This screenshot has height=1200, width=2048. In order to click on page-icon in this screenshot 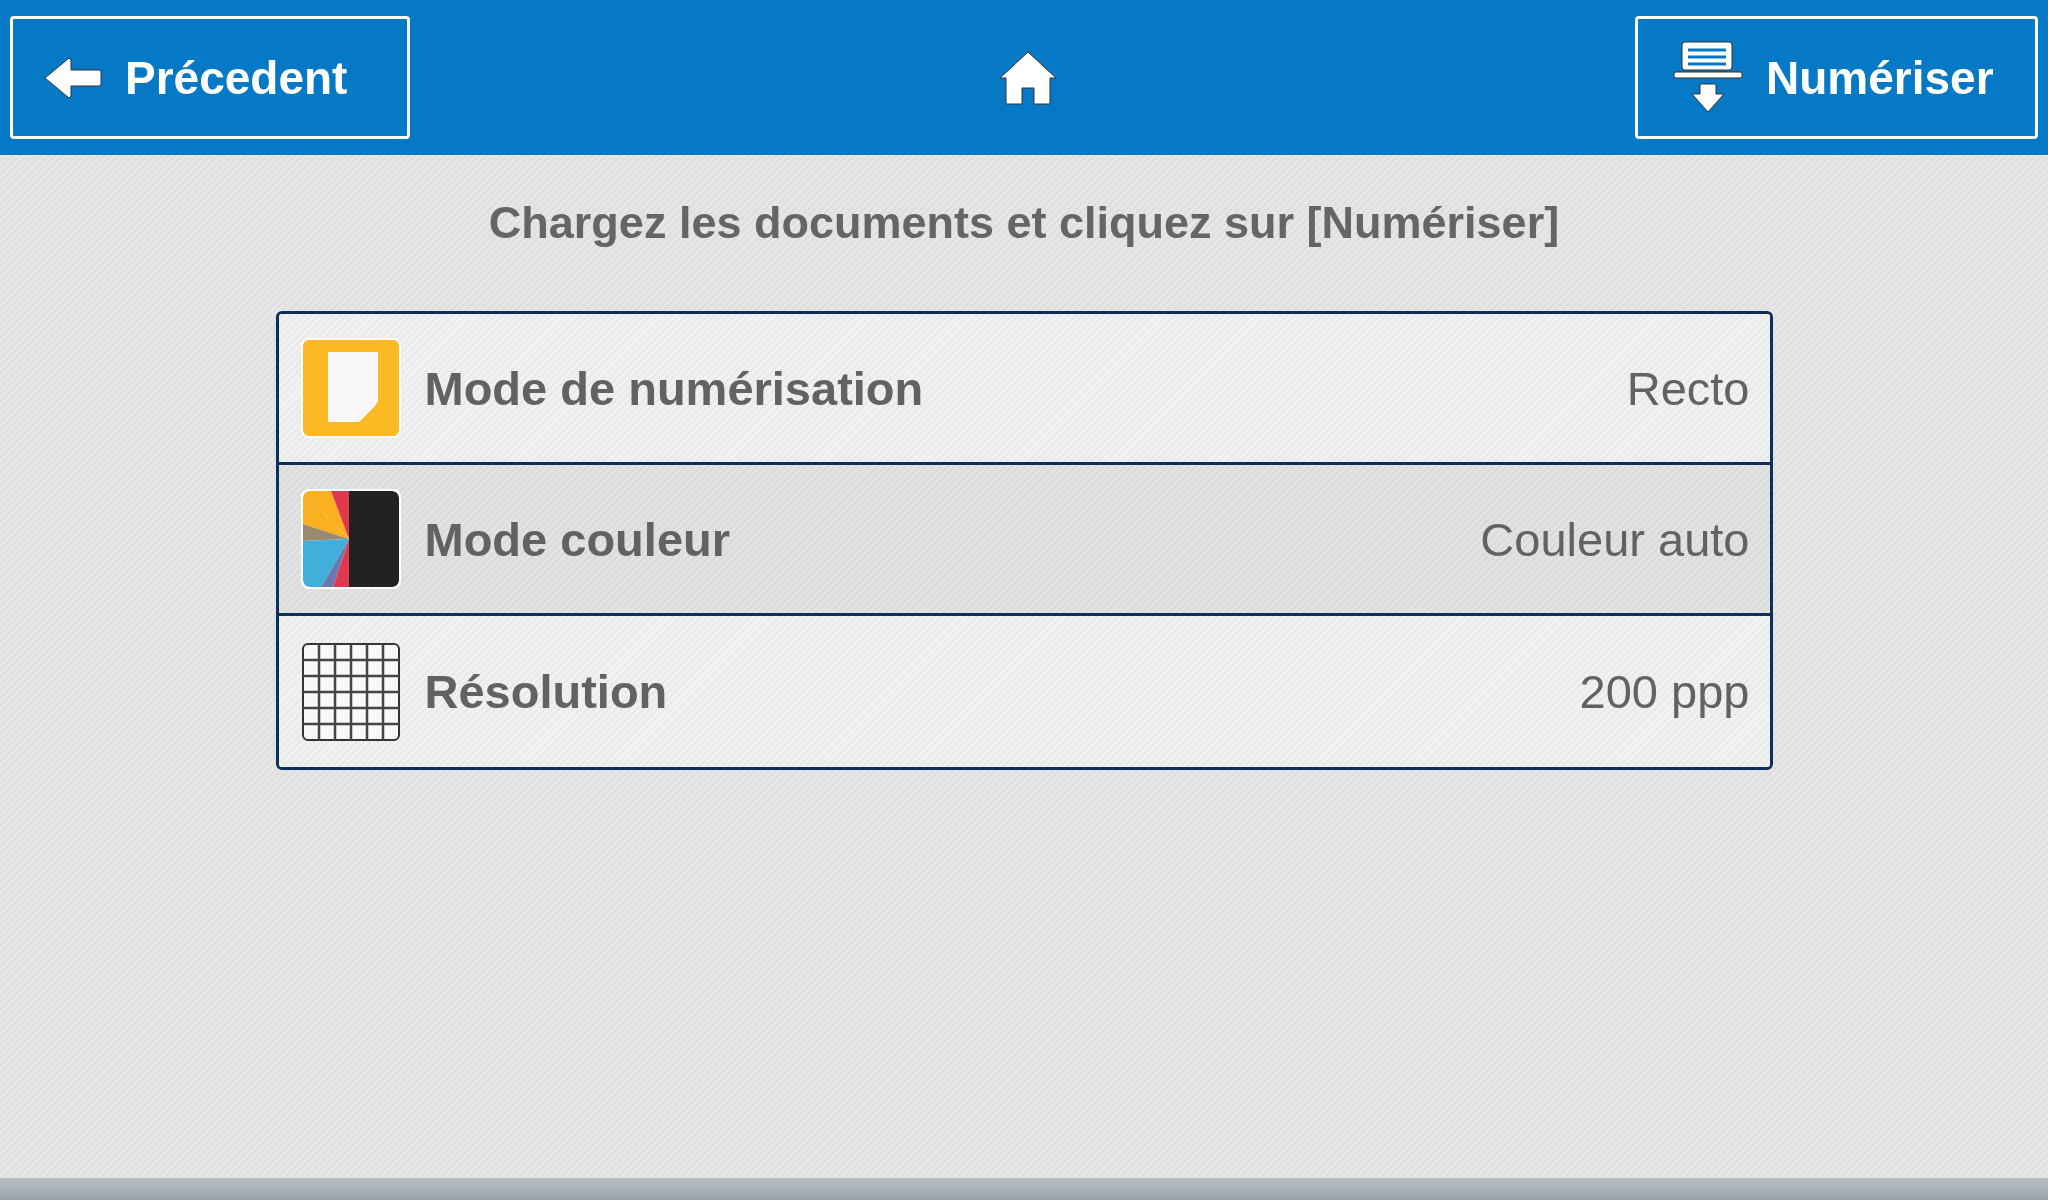, I will do `click(350, 388)`.